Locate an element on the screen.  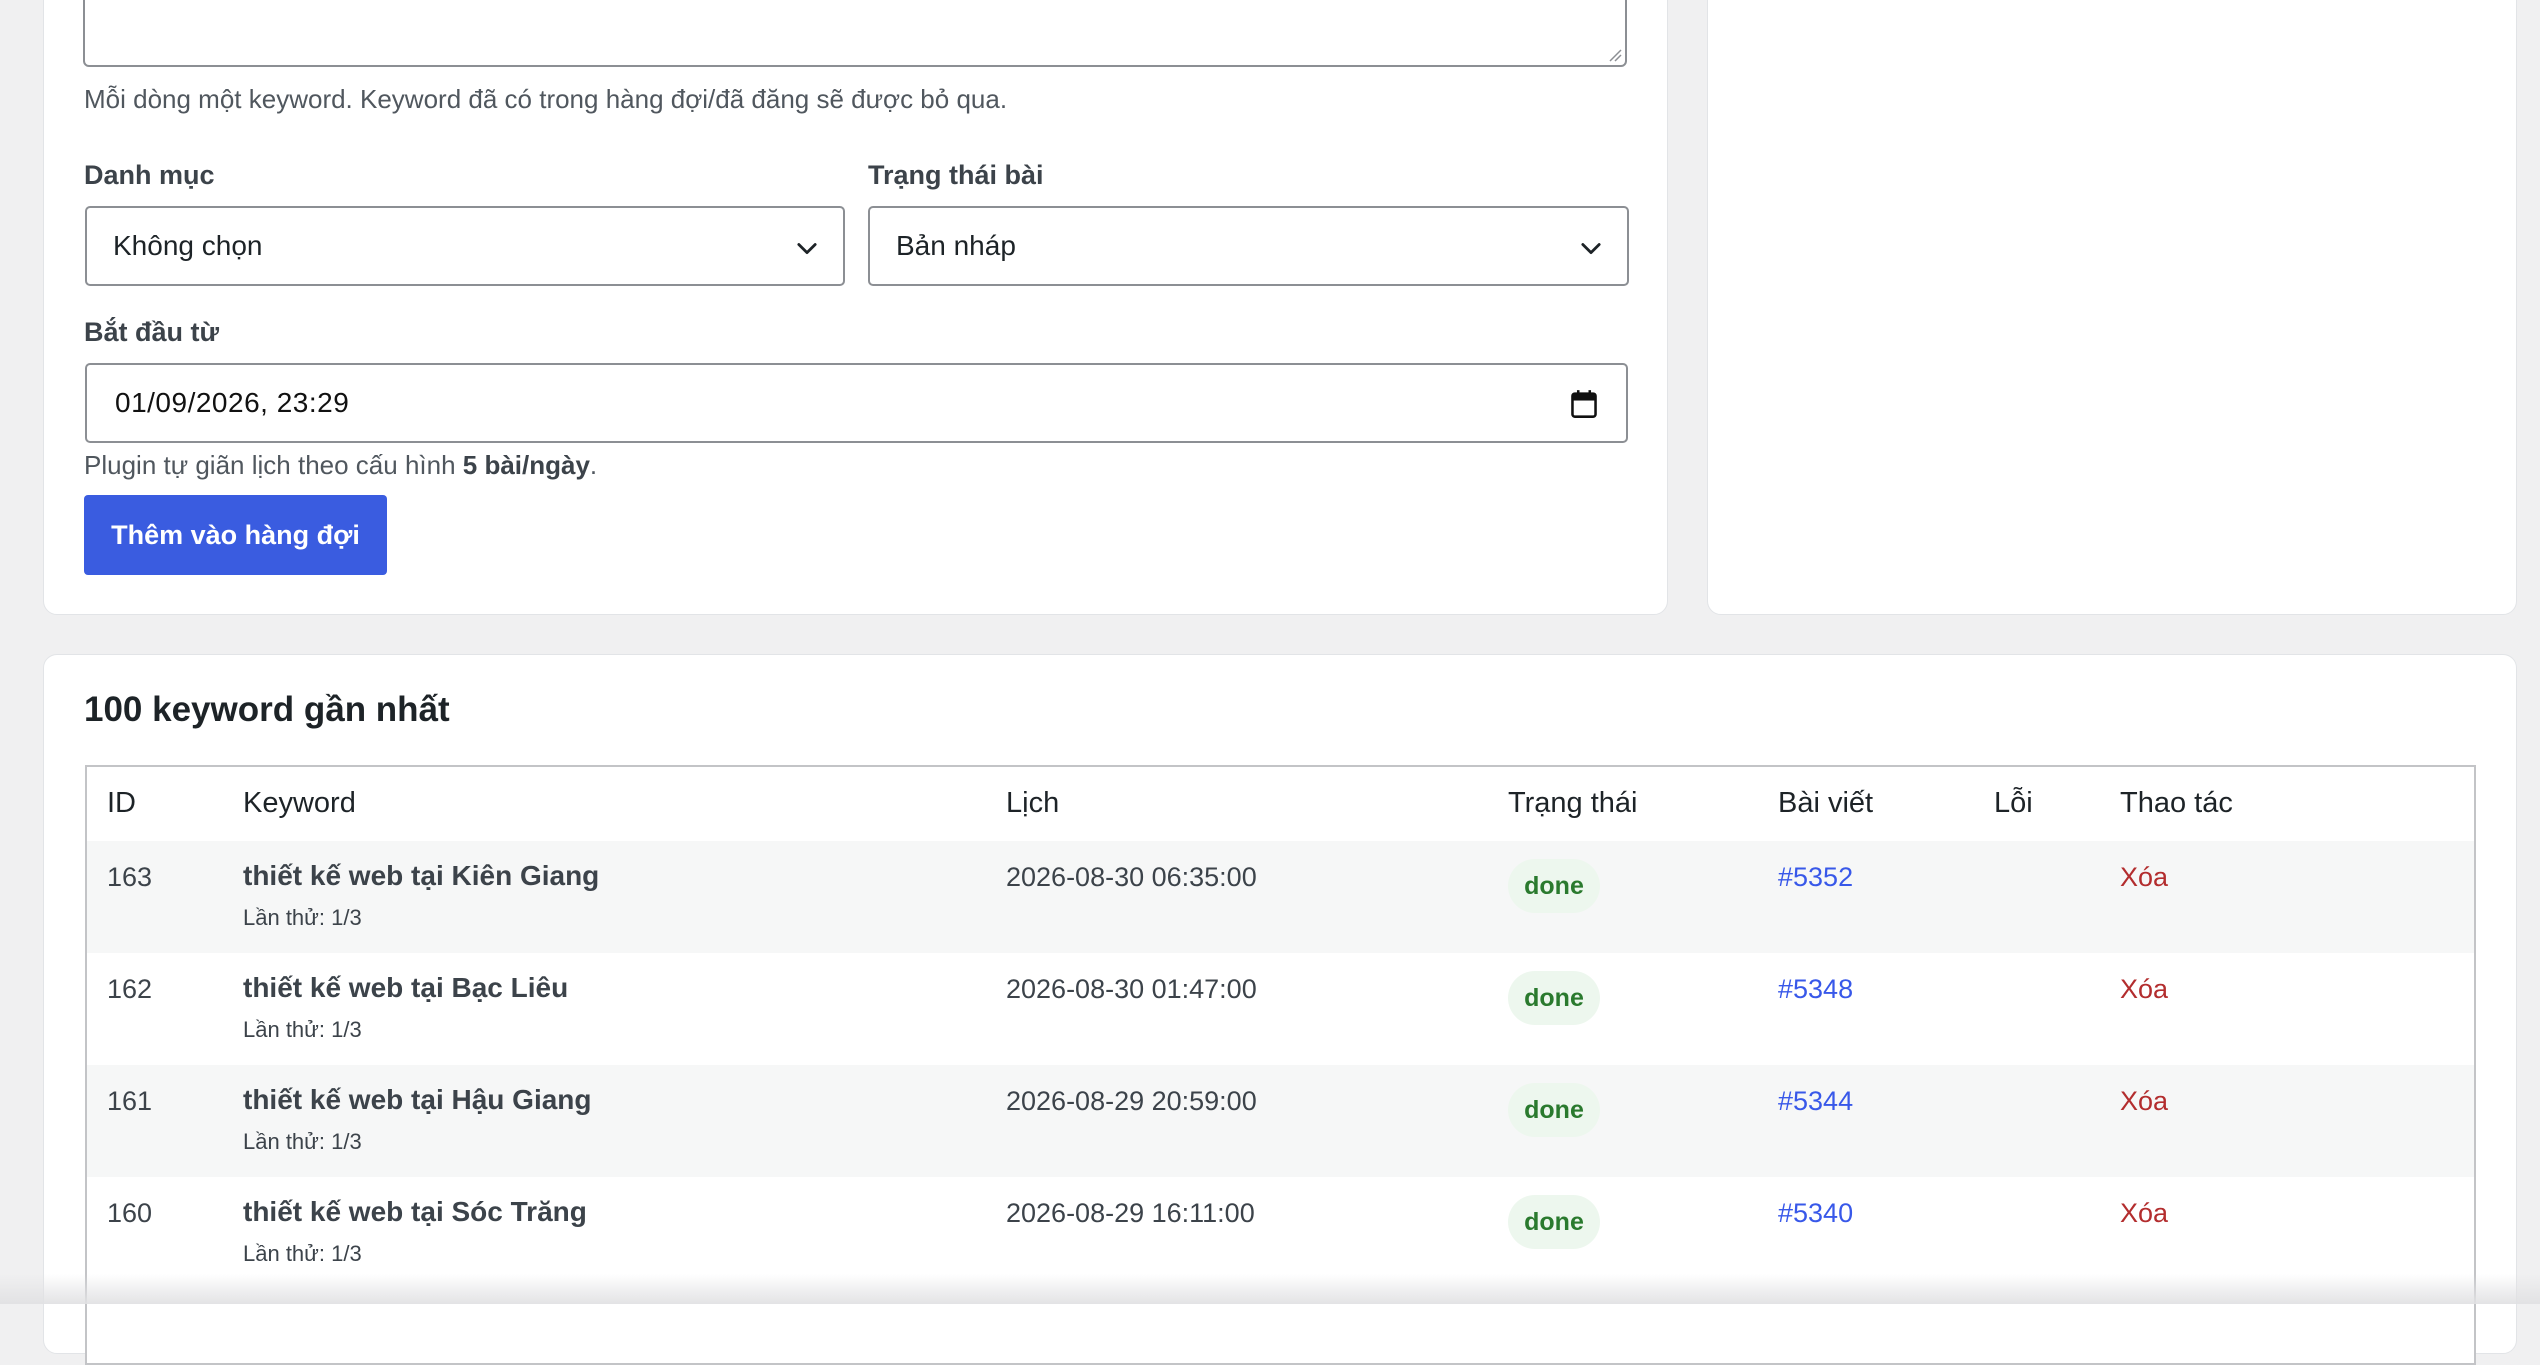
row-keyword: thiết kế web tại Sóc Trăng is located at coordinates (415, 1211).